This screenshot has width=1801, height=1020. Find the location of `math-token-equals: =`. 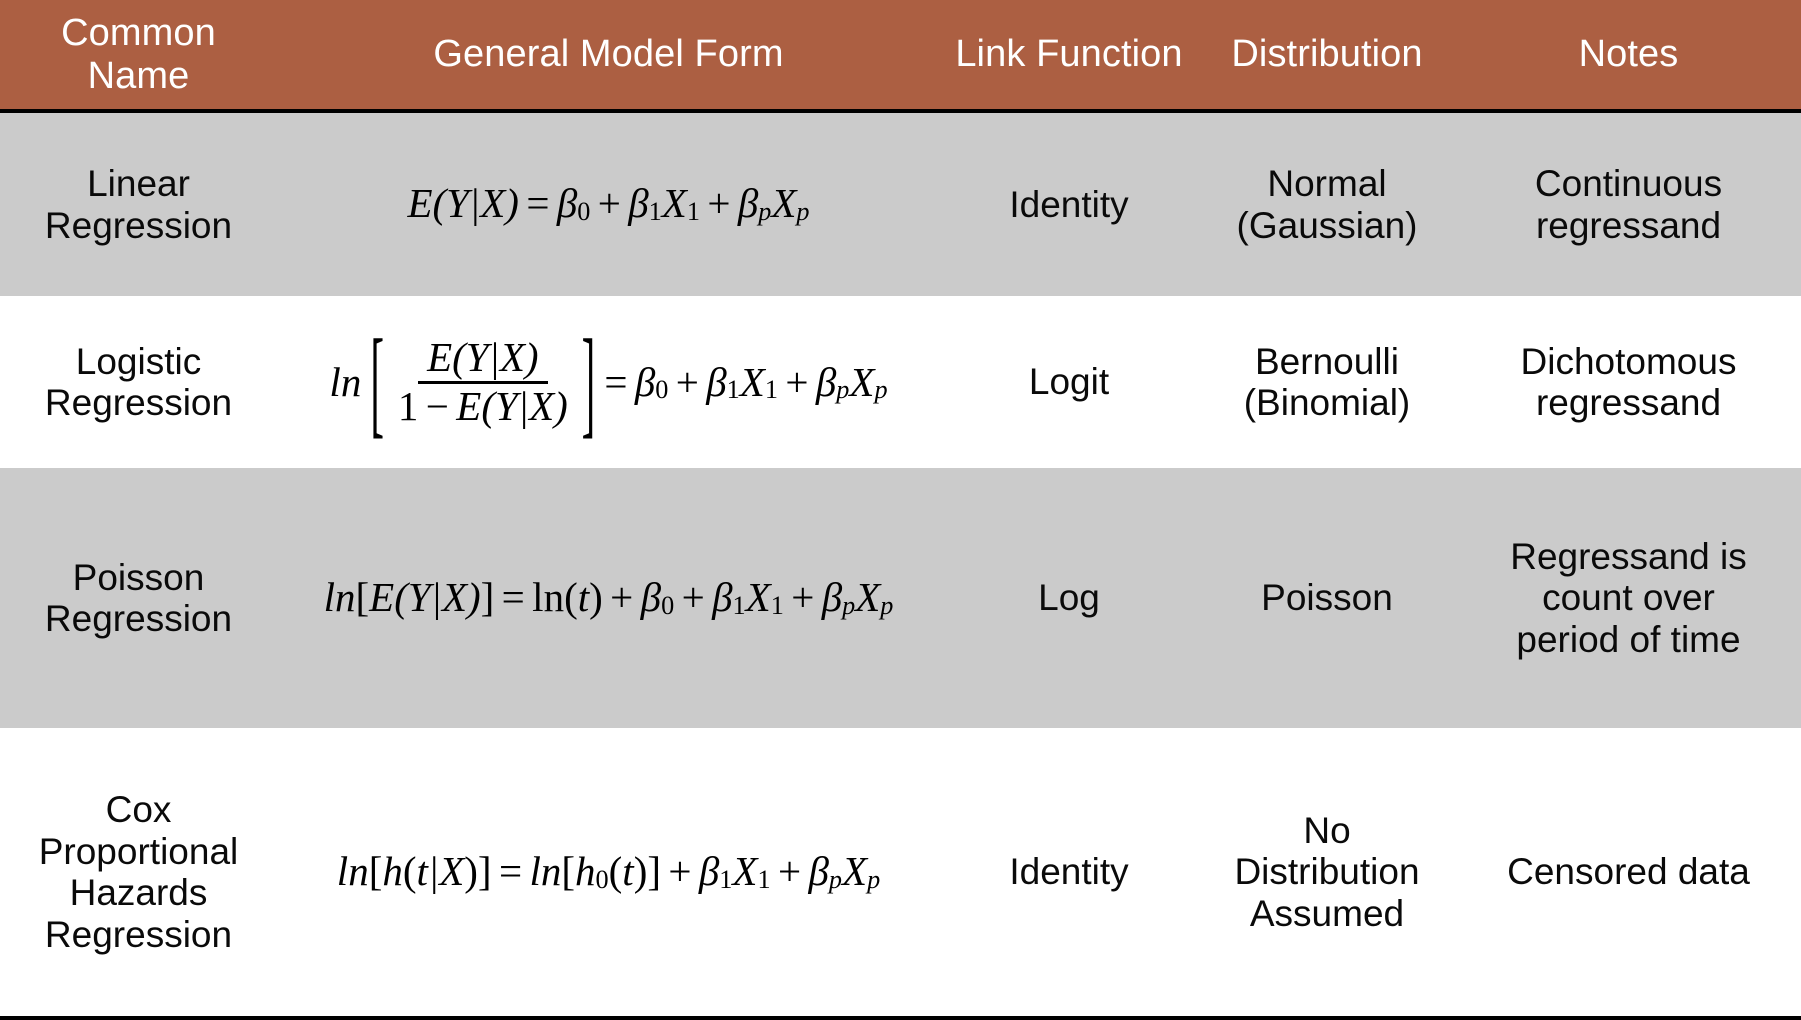

math-token-equals: = is located at coordinates (616, 381).